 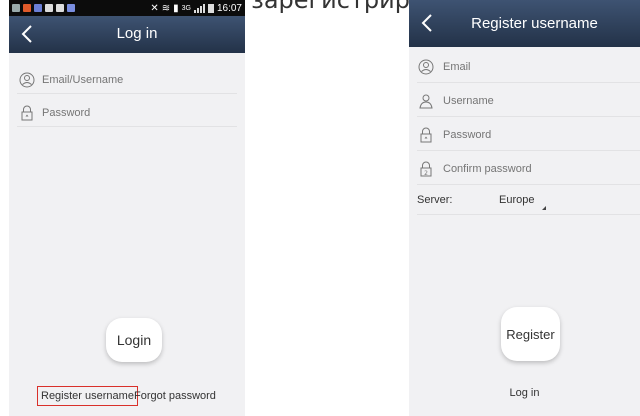 I want to click on server-row: Server: Europe, so click(x=528, y=200).